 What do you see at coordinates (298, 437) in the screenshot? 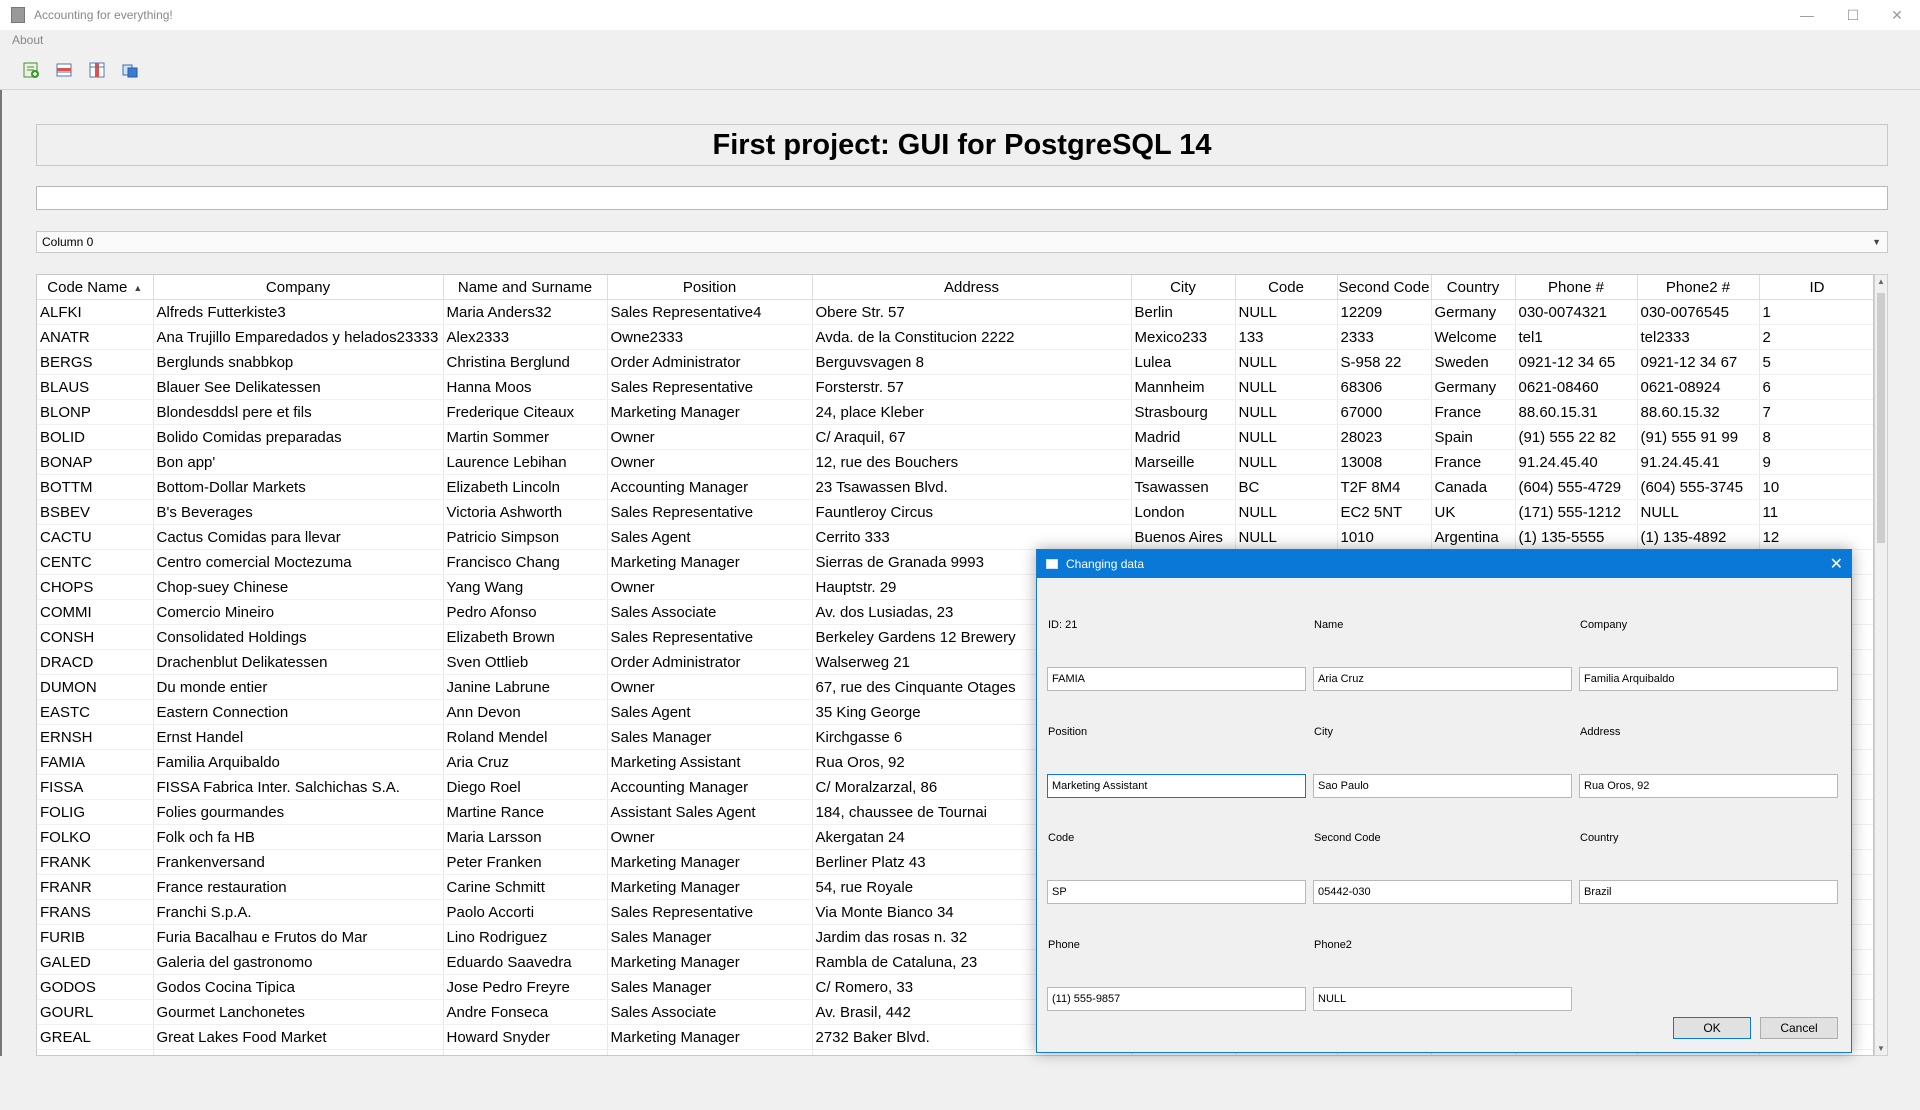
I see `table-cell: Bolido Comidas preparadas` at bounding box center [298, 437].